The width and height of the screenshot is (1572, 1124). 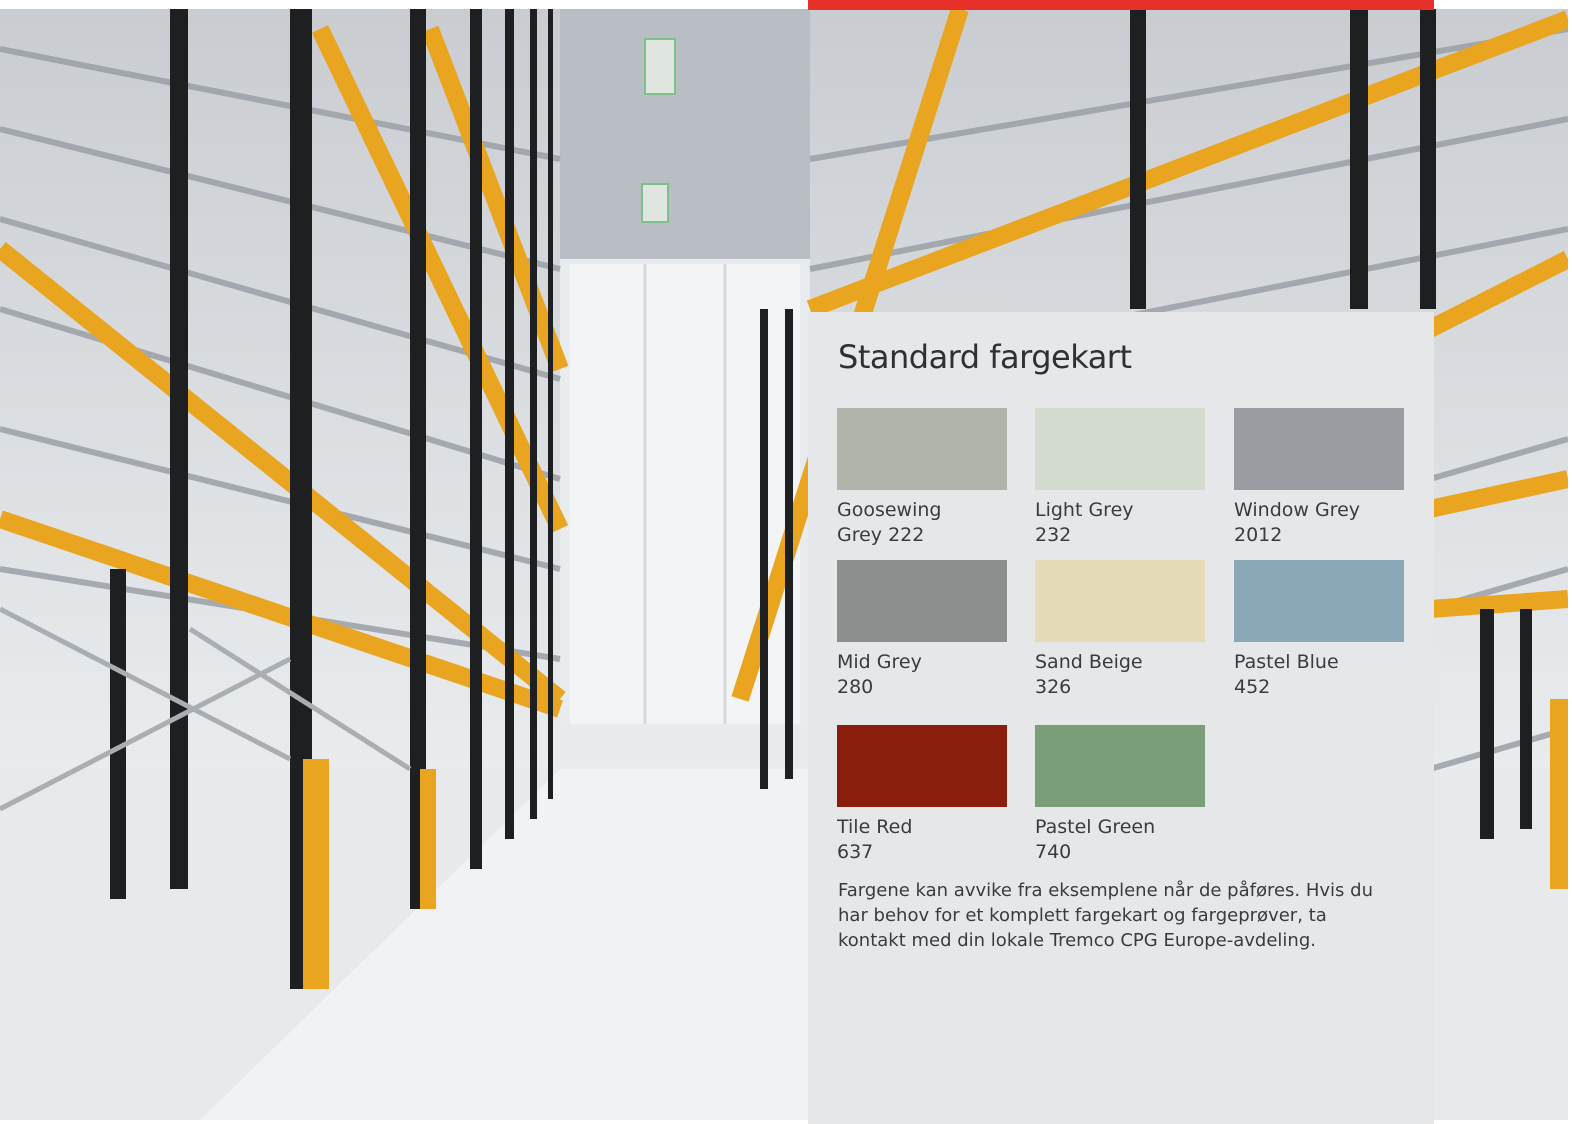 What do you see at coordinates (1089, 662) in the screenshot?
I see `swatch-name: Sand Beige` at bounding box center [1089, 662].